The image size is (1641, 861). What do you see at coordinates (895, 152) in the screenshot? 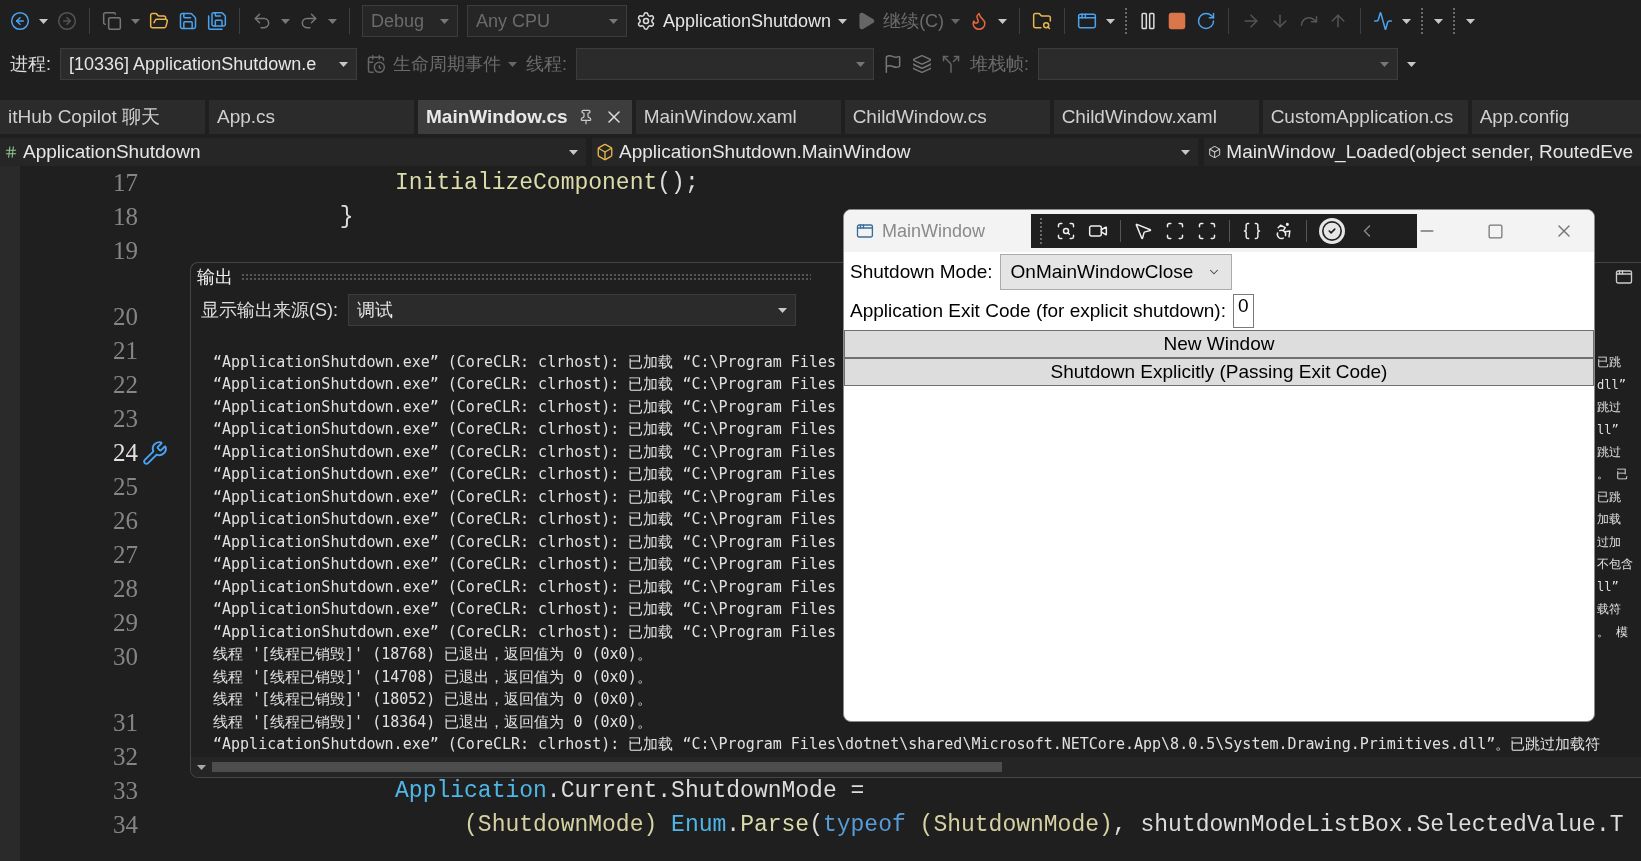
I see `type-dropdown: ApplicationShutdown.MainWindow` at bounding box center [895, 152].